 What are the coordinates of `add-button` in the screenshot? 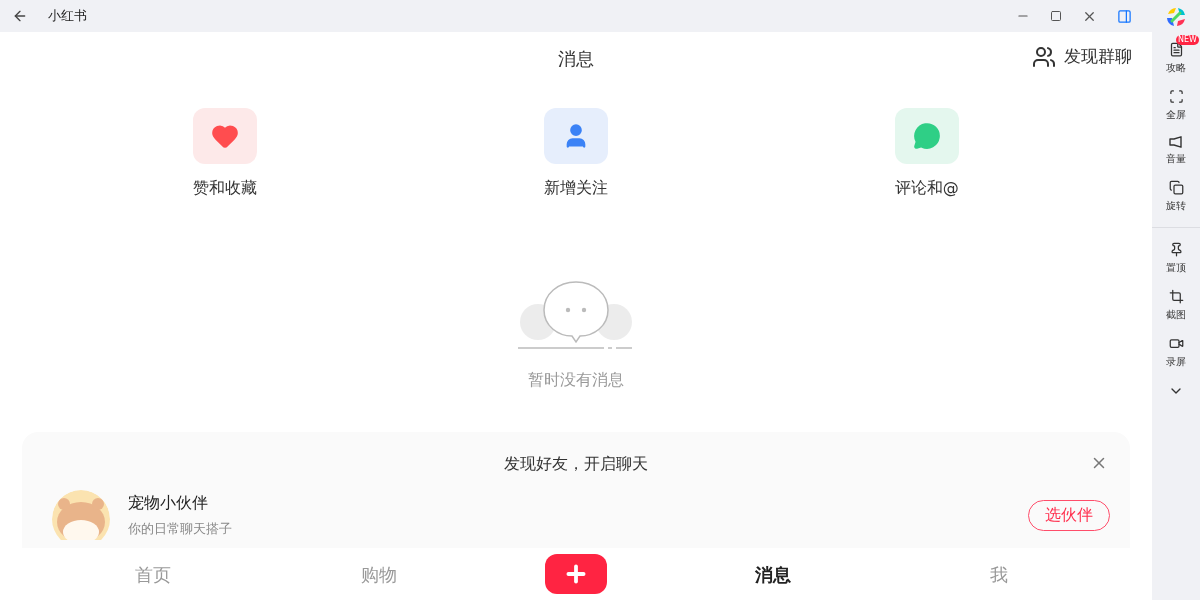 It's located at (576, 574).